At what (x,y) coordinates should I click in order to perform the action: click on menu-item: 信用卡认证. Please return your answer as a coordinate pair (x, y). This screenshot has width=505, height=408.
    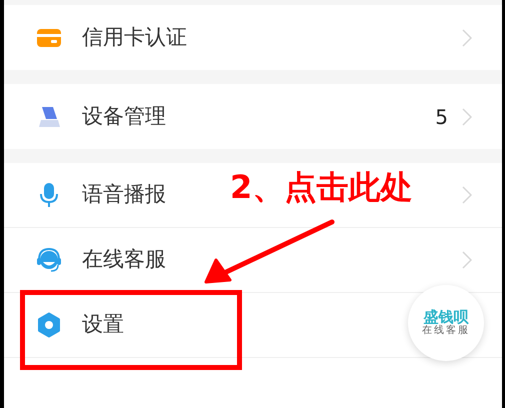
    Looking at the image, I should click on (134, 38).